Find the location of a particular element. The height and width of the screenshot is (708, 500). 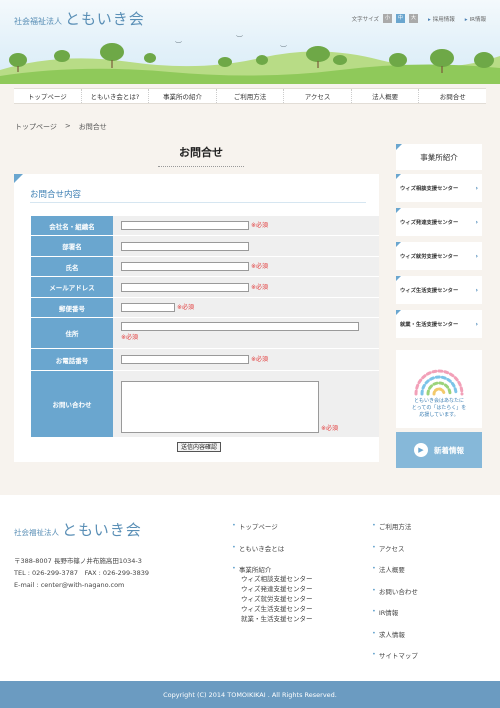

footer-sublink: ウィズ就労支援センター is located at coordinates (277, 599).